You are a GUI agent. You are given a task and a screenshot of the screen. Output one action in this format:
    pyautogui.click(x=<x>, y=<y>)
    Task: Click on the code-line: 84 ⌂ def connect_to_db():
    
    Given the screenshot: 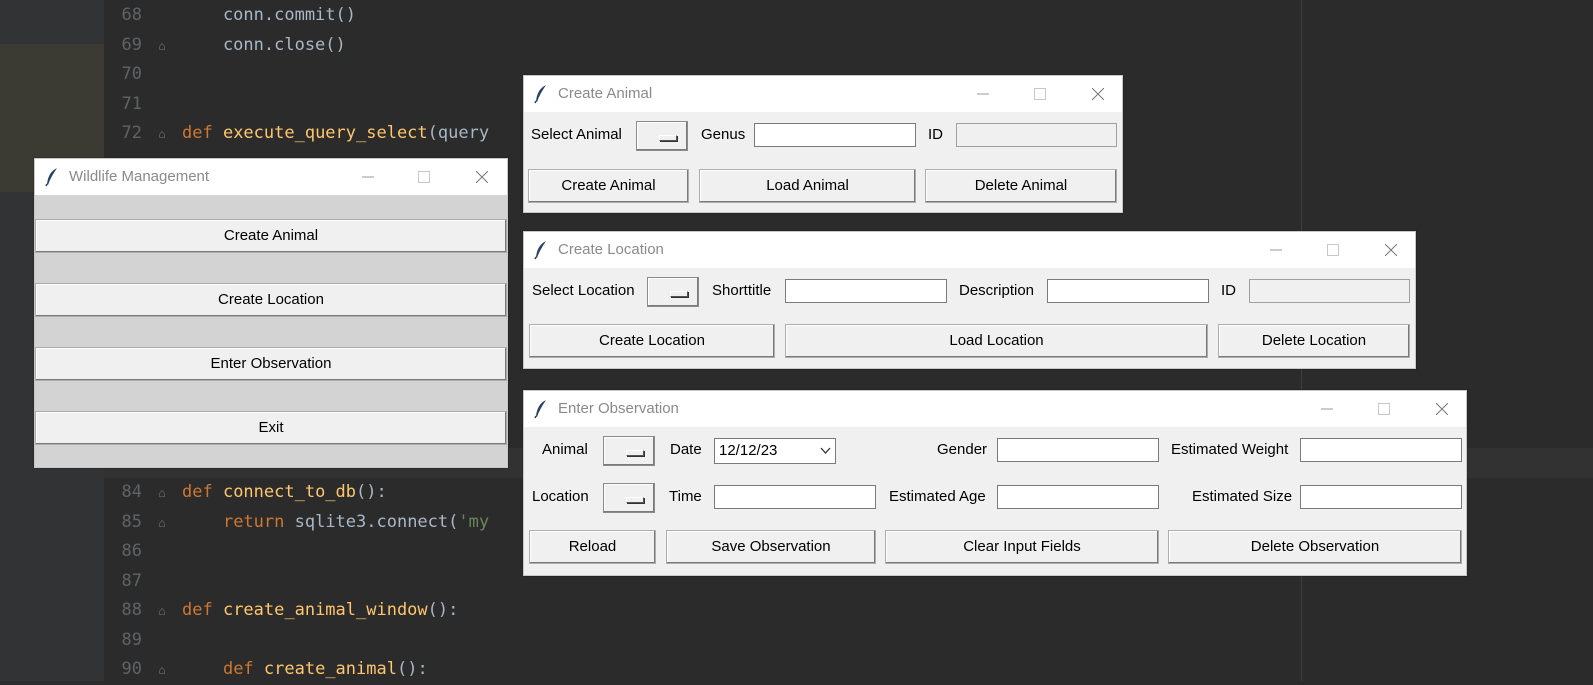 What is the action you would take?
    pyautogui.click(x=245, y=492)
    